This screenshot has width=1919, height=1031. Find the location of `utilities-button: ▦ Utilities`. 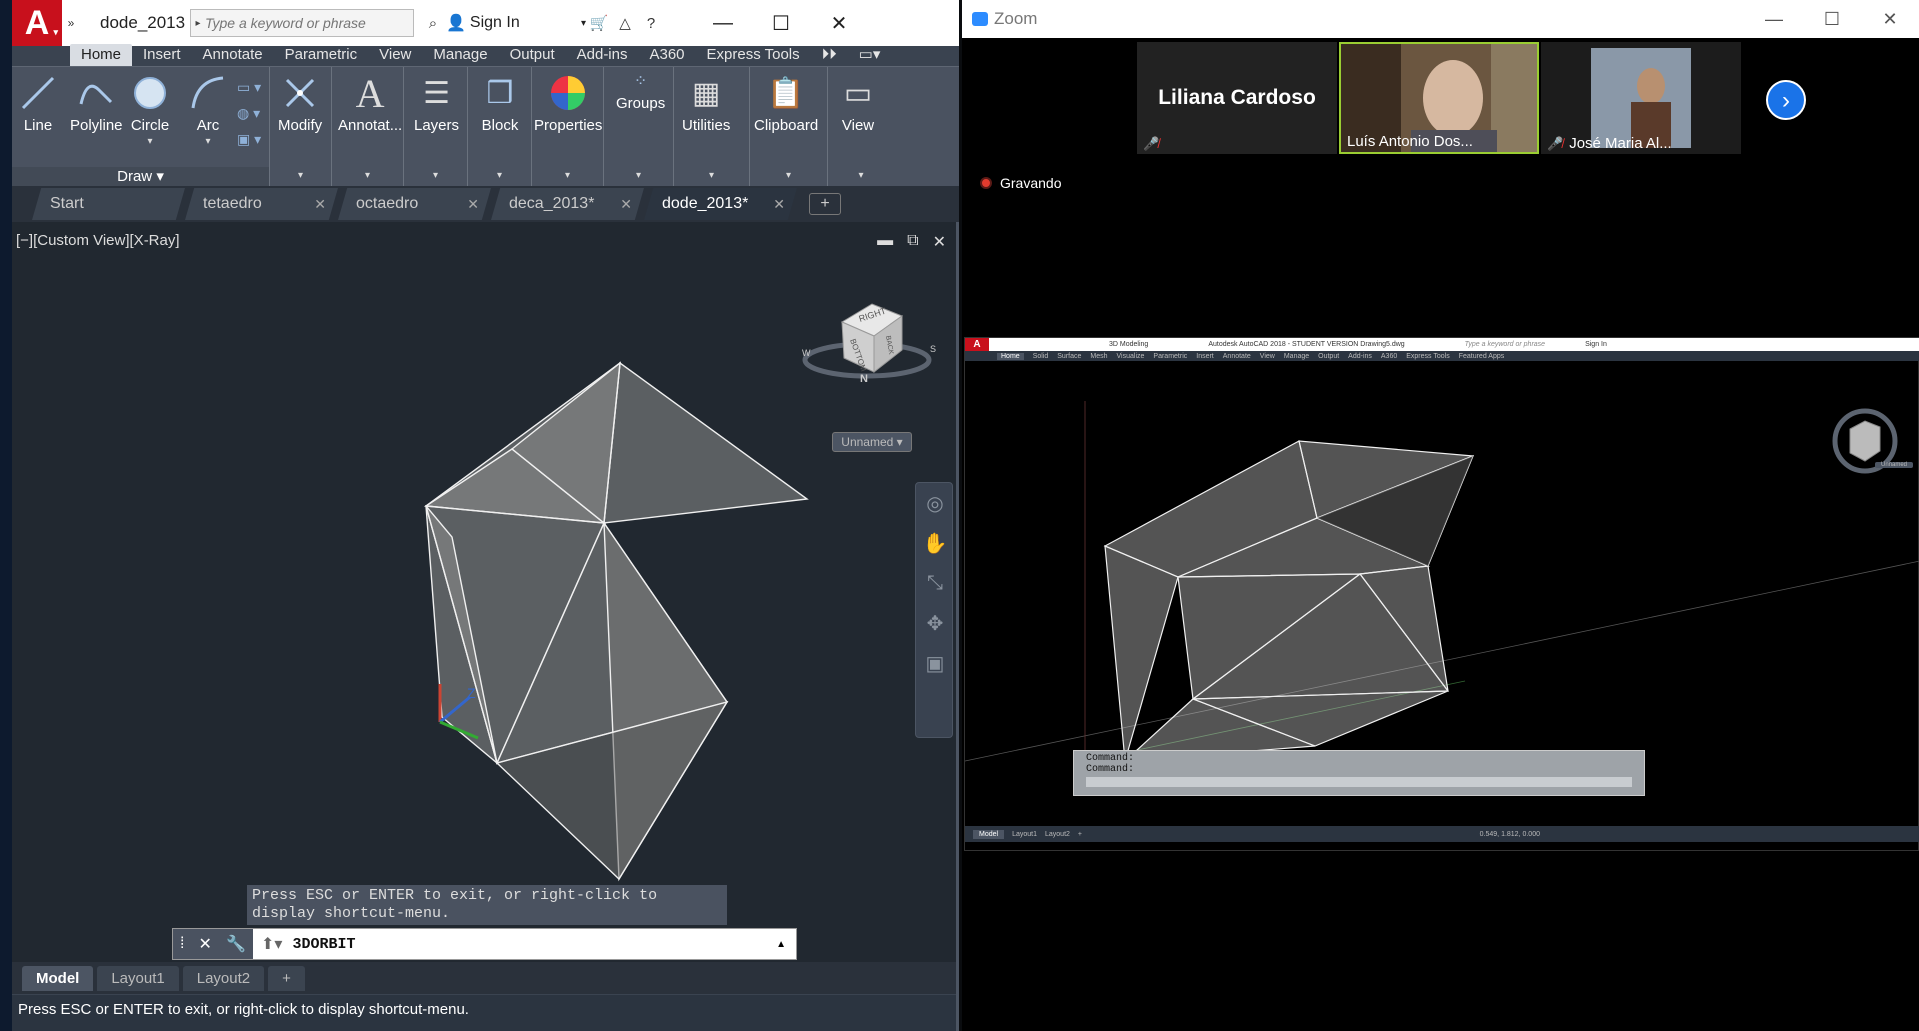

utilities-button: ▦ Utilities is located at coordinates (706, 104).